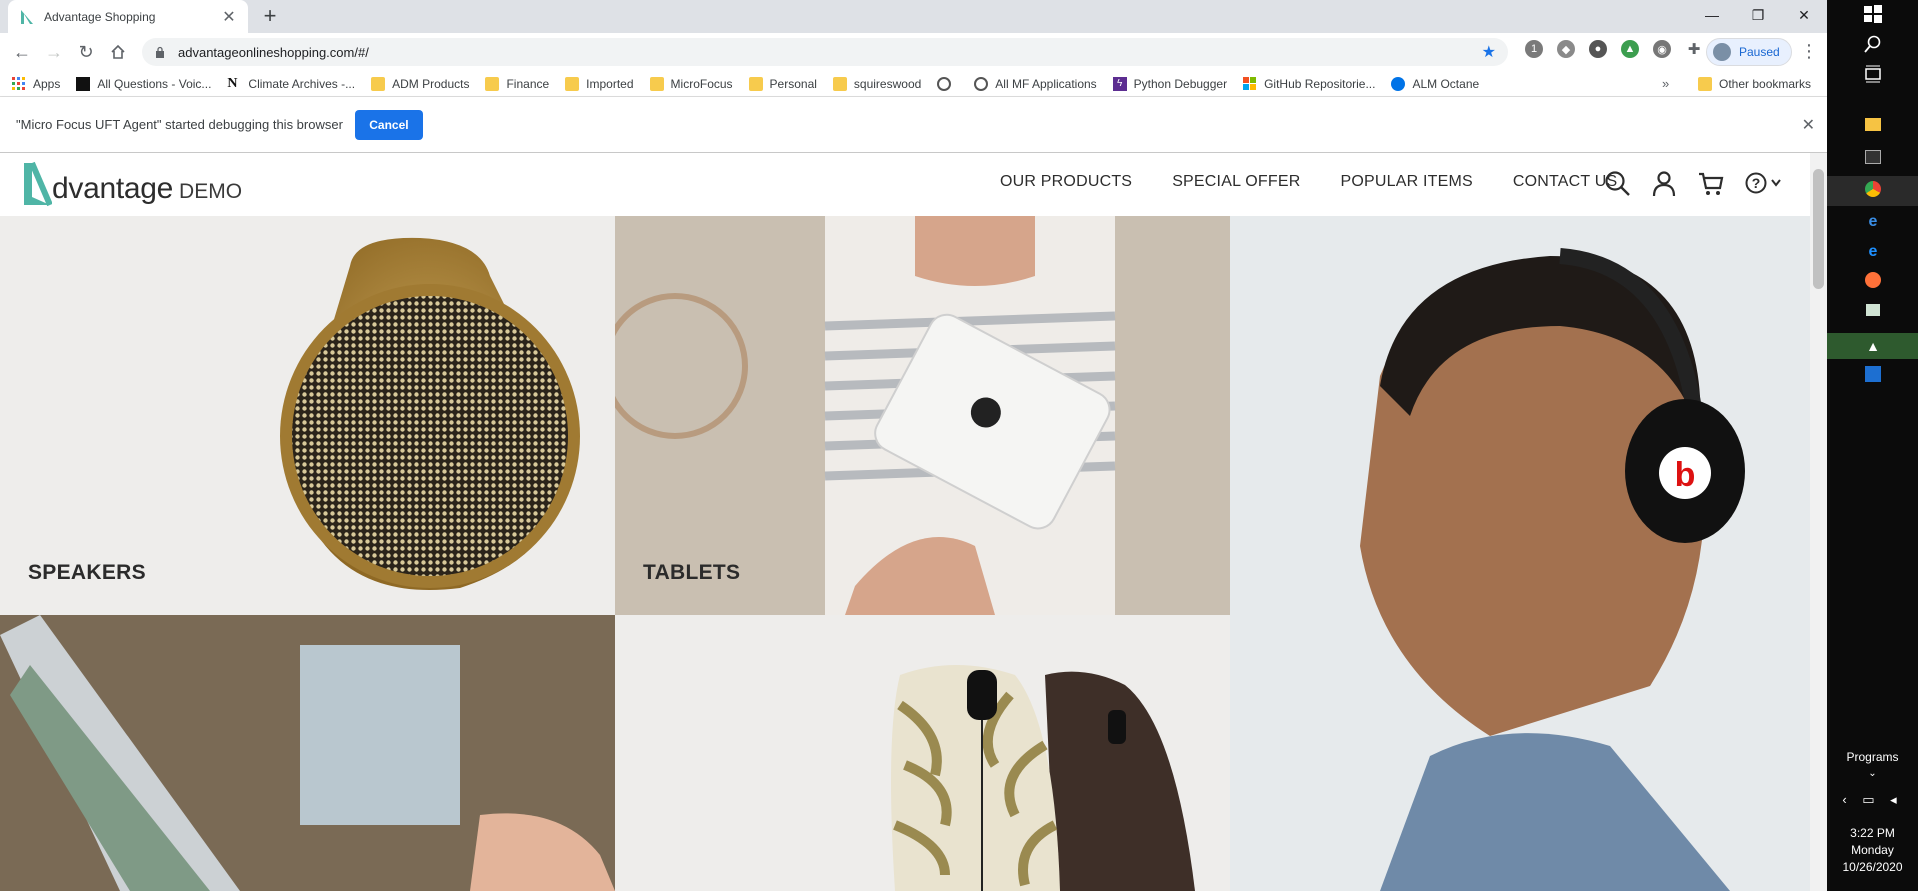 This screenshot has width=1918, height=891. Describe the element at coordinates (1873, 189) in the screenshot. I see `chrome-taskbar-icon` at that location.